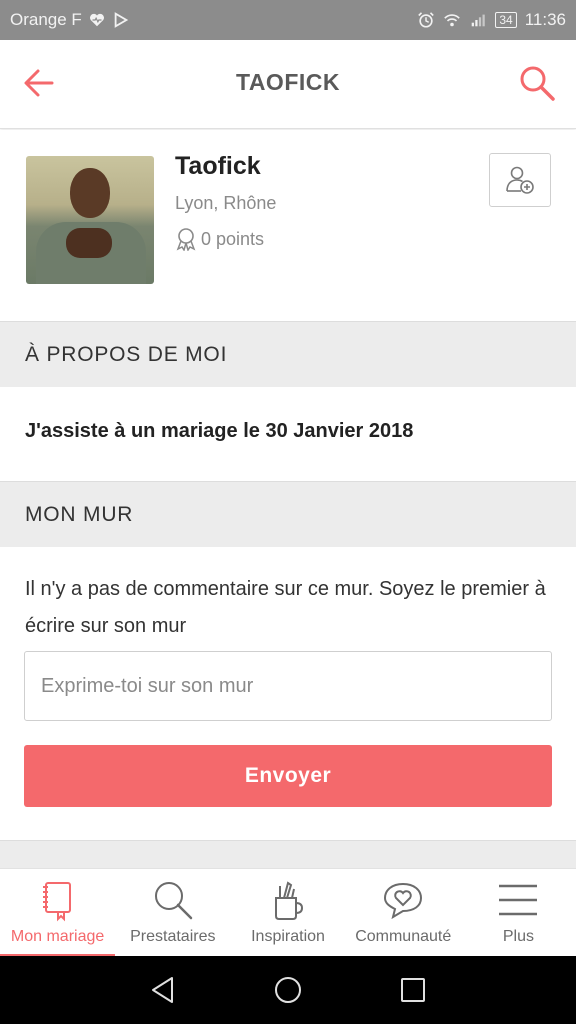 This screenshot has height=1024, width=576. I want to click on nav-item-plus: Plus, so click(518, 913).